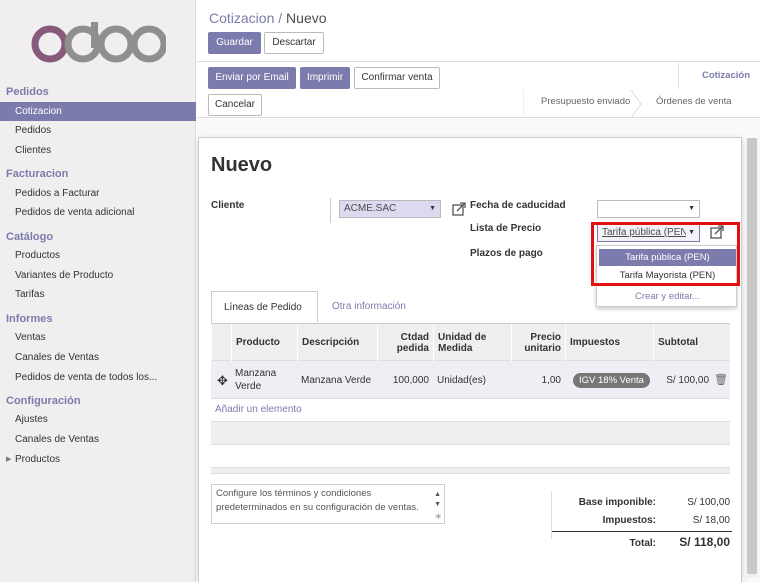 The image size is (760, 582). What do you see at coordinates (506, 253) in the screenshot?
I see `plazos-pago-label: Plazos de pago` at bounding box center [506, 253].